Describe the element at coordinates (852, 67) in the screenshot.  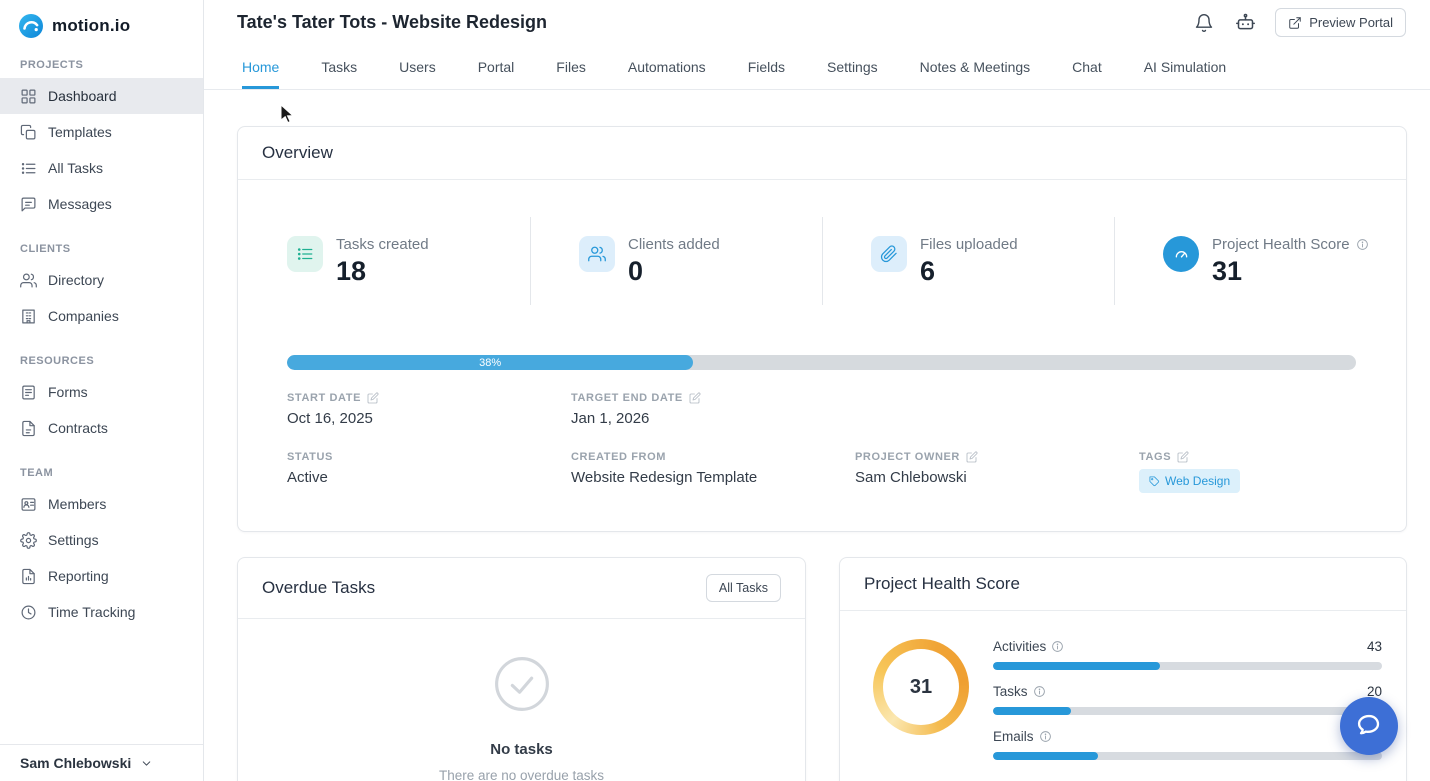
I see `tab-settings: Settings` at that location.